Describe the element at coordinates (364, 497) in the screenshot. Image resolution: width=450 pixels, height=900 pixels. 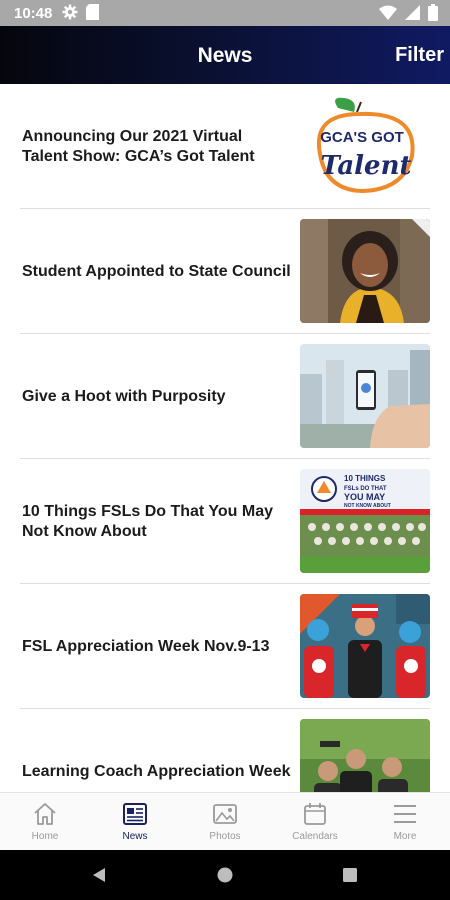
I see `svg-text: YOU MAY` at that location.